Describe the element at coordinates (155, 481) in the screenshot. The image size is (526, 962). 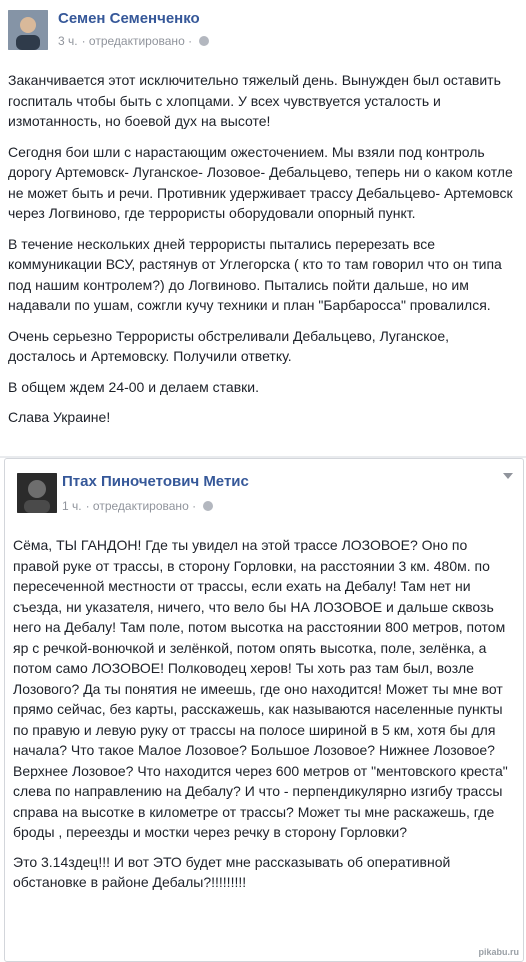
I see `author-name: Птах Пиночетович Метис` at that location.